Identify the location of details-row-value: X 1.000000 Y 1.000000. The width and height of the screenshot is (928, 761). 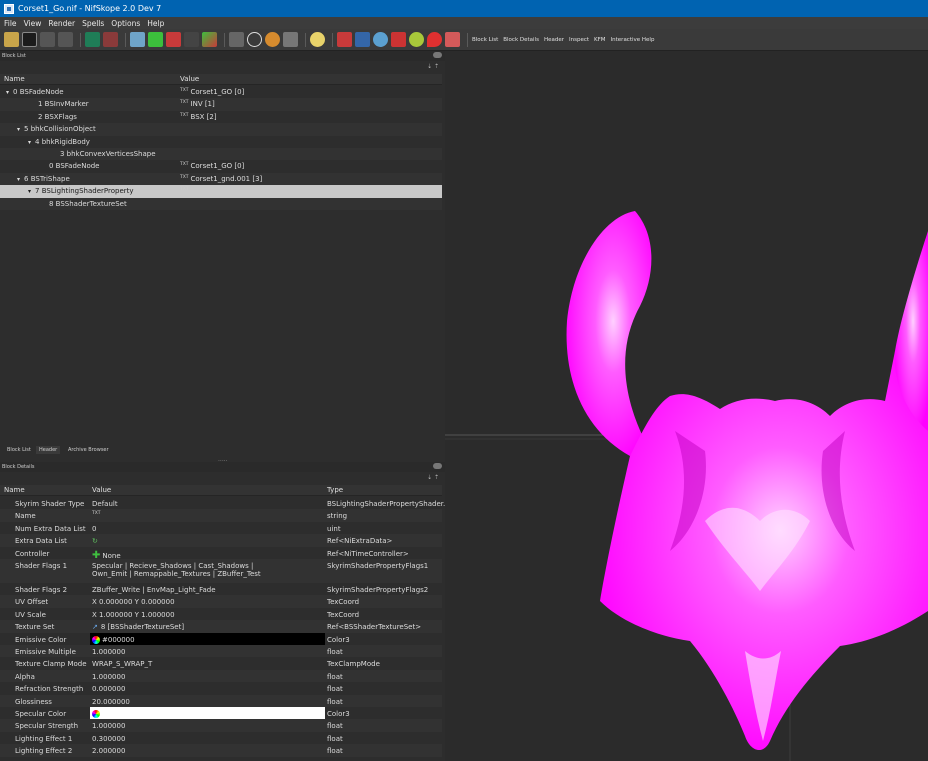
(133, 615).